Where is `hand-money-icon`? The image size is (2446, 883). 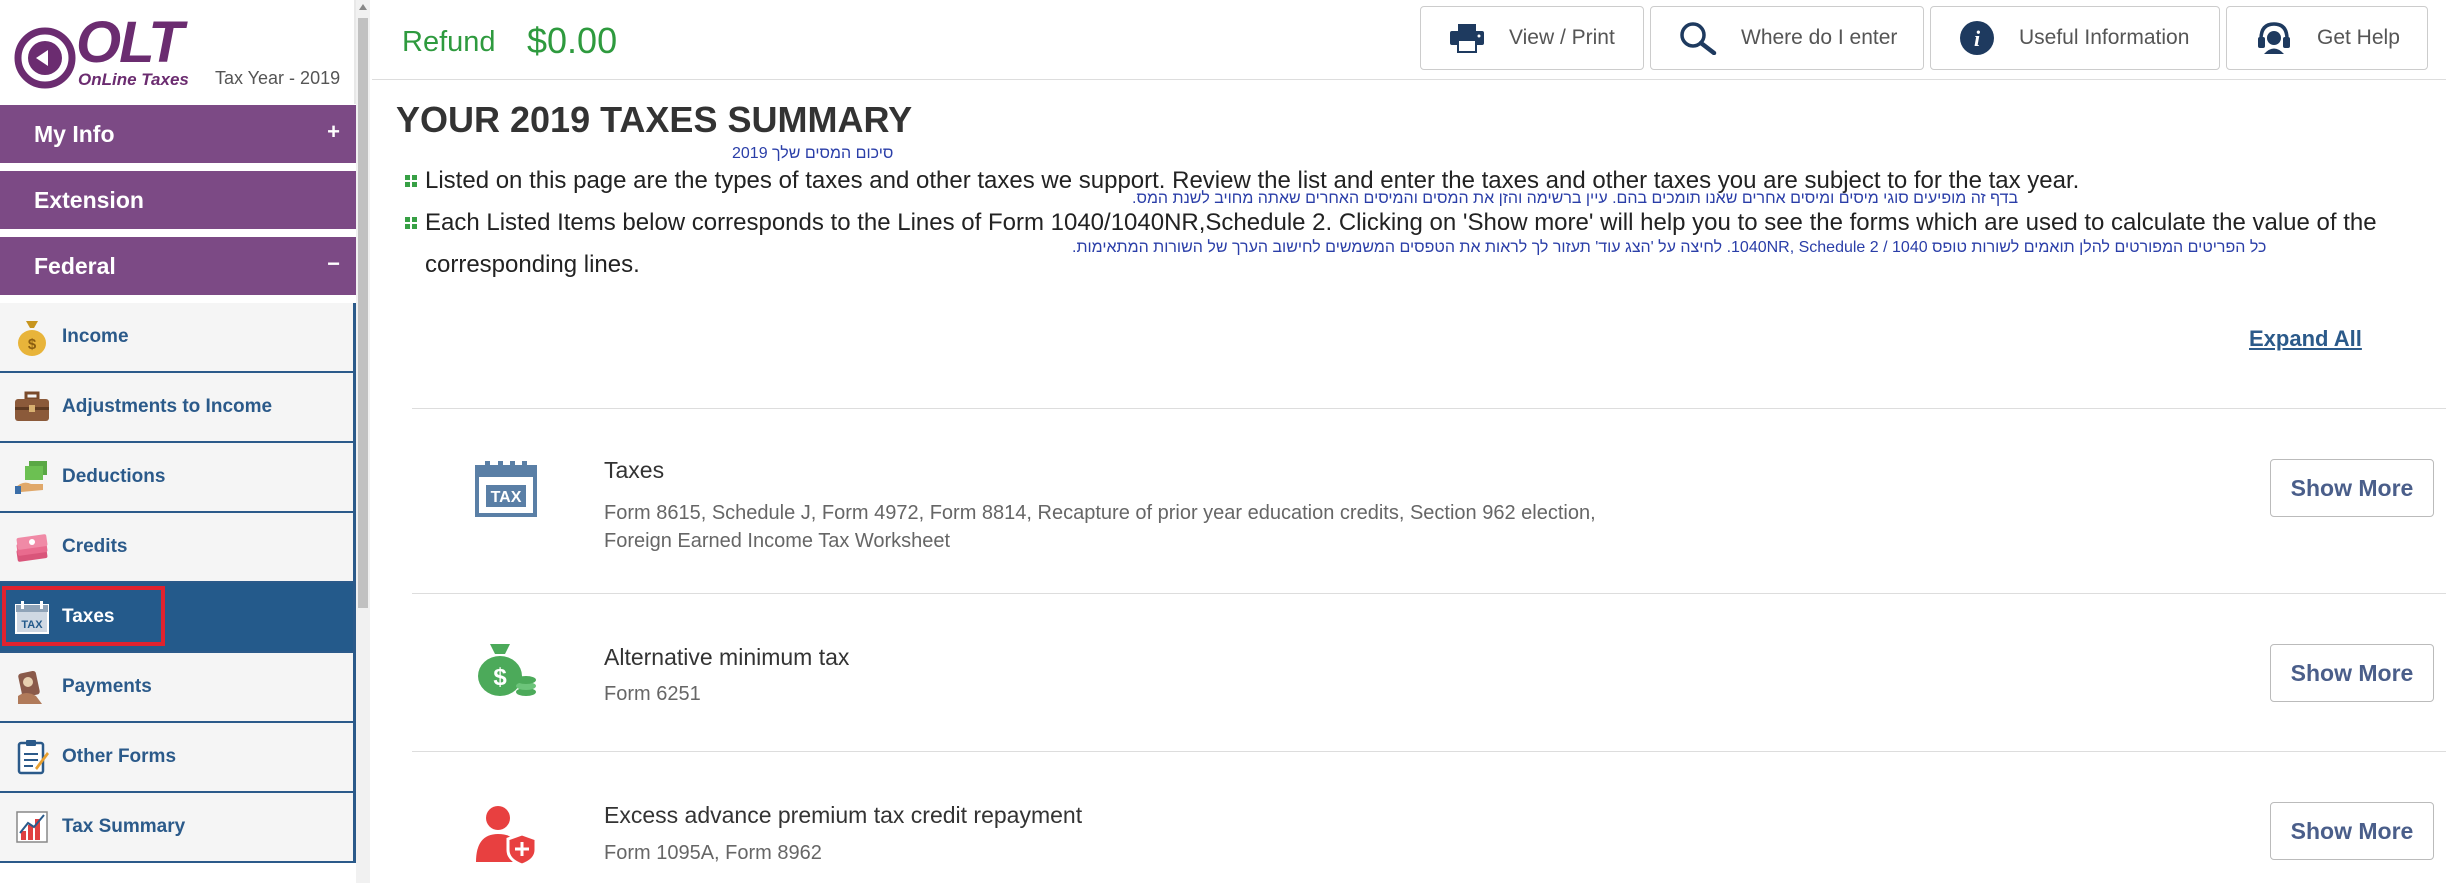 hand-money-icon is located at coordinates (32, 477).